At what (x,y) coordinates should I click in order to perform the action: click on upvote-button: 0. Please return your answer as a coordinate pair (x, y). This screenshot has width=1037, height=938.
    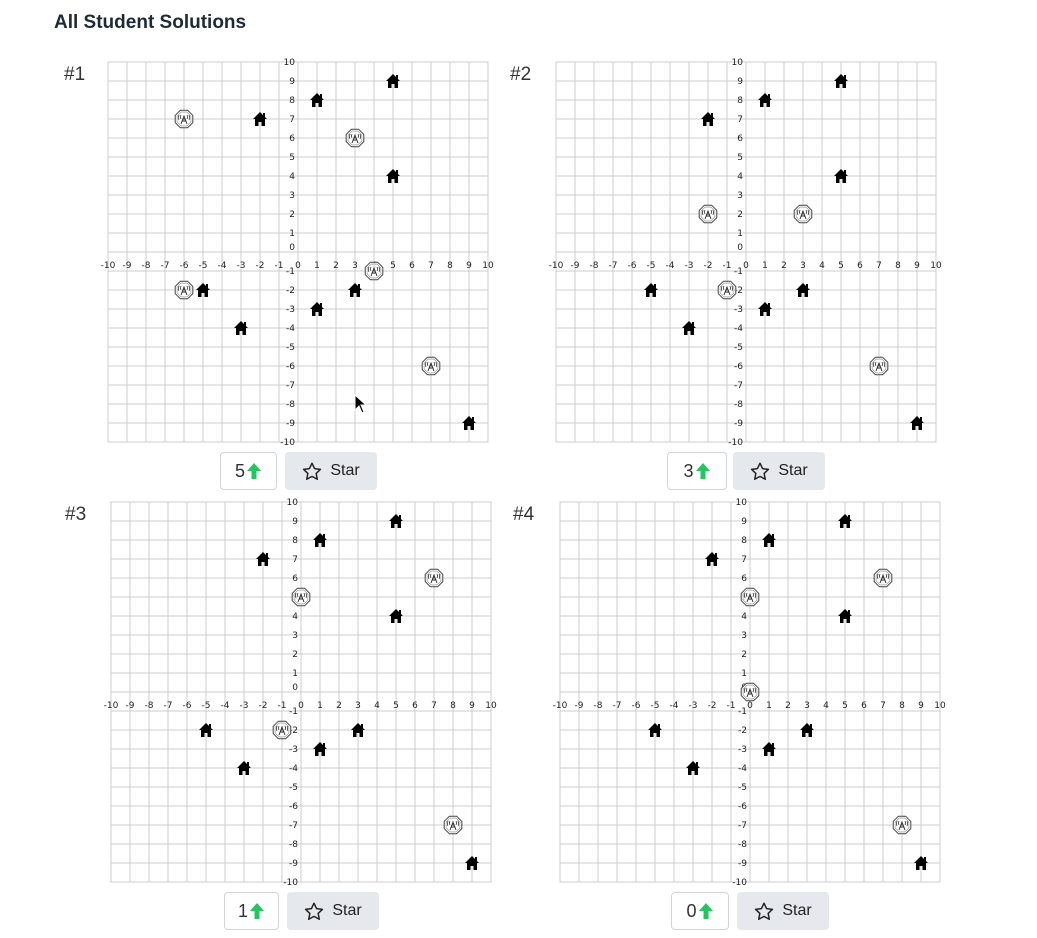
    Looking at the image, I should click on (700, 911).